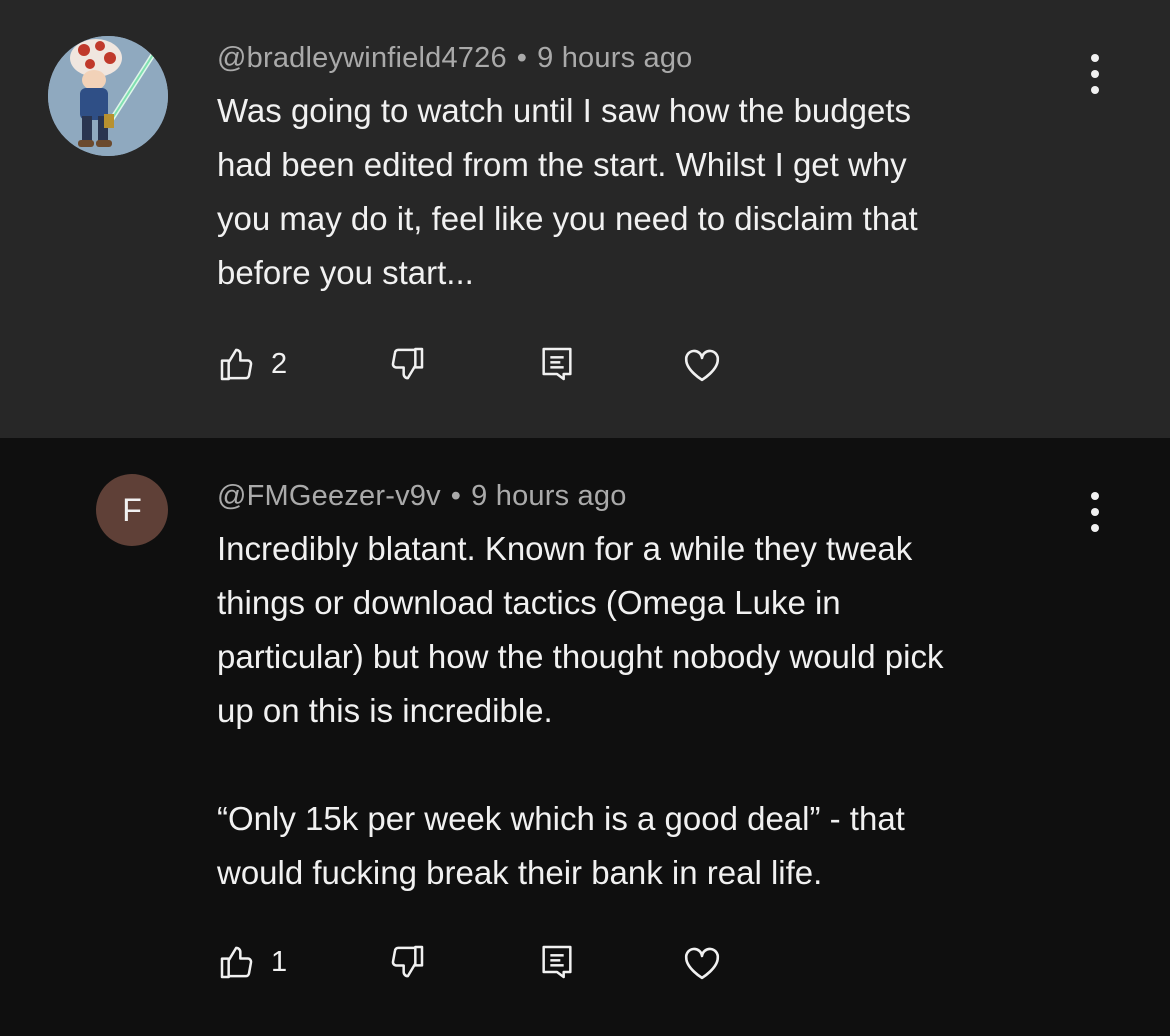 The width and height of the screenshot is (1170, 1036). I want to click on like-button: 2, so click(252, 364).